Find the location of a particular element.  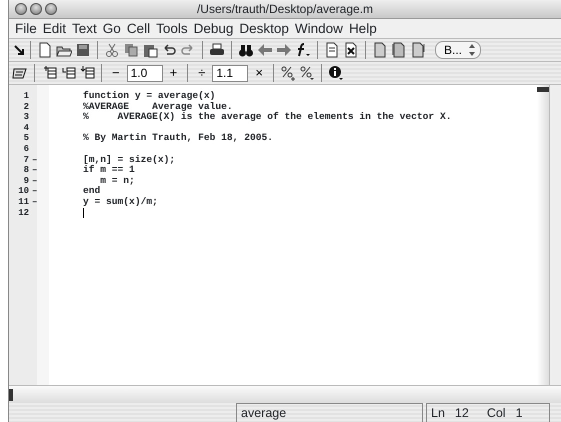

left-arrow-icon is located at coordinates (265, 50).